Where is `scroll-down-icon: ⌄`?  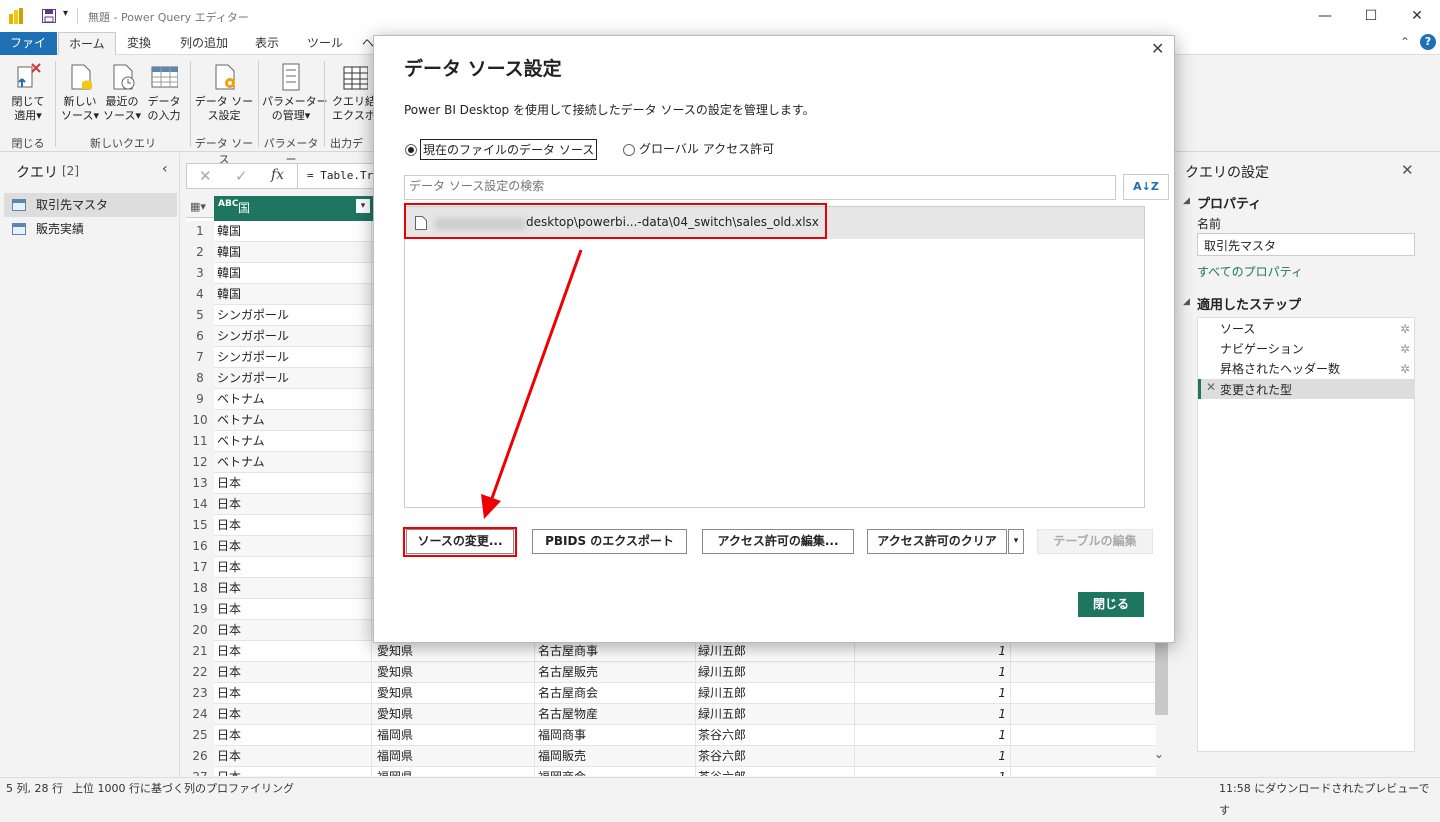 scroll-down-icon: ⌄ is located at coordinates (1159, 754).